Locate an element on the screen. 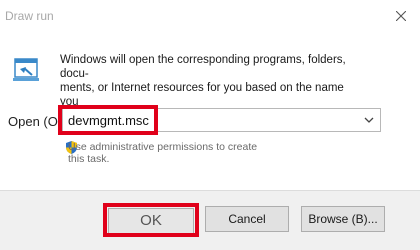 This screenshot has height=250, width=420. window-title: Draw run is located at coordinates (29, 16).